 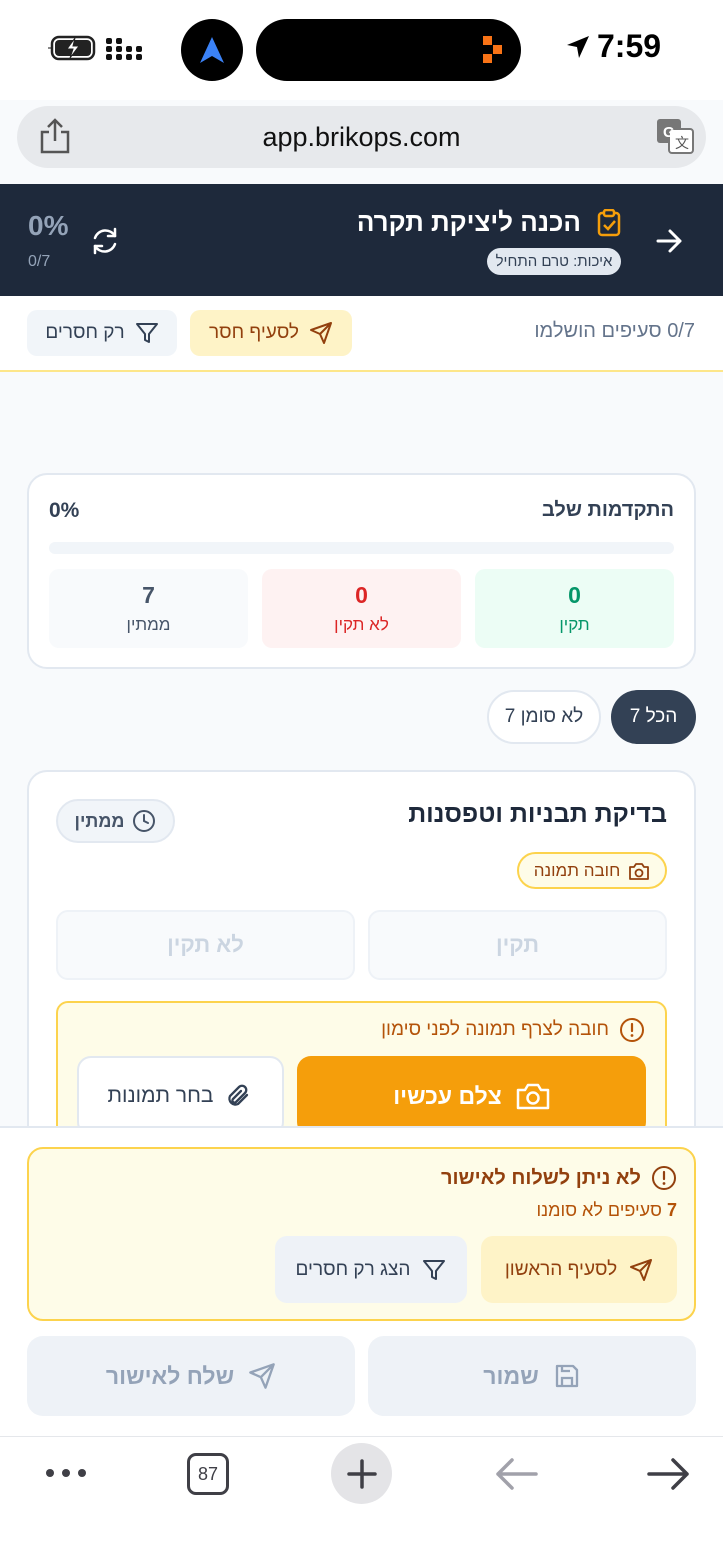 What do you see at coordinates (574, 624) in the screenshot?
I see `stat-ok-label: תקין` at bounding box center [574, 624].